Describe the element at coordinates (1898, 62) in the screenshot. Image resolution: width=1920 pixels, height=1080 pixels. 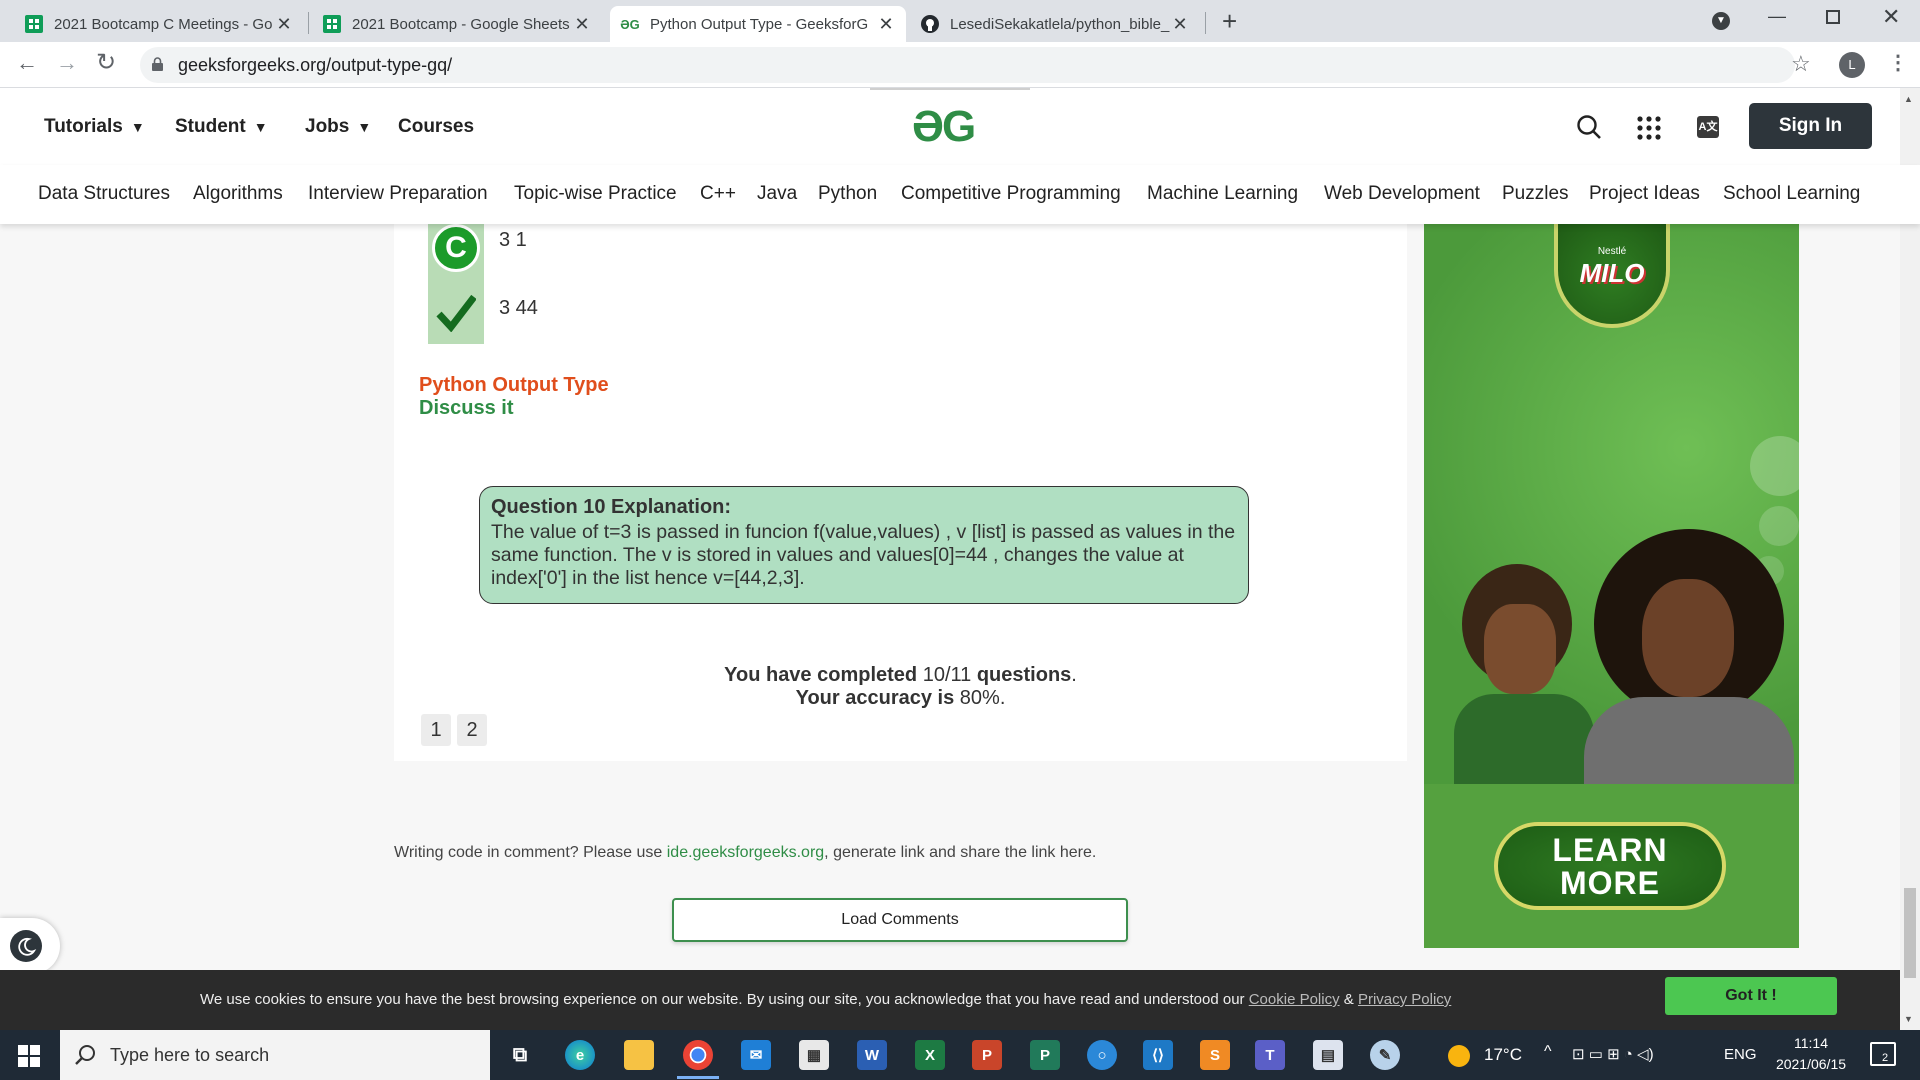
I see `browser-menu-icon: ⋮` at that location.